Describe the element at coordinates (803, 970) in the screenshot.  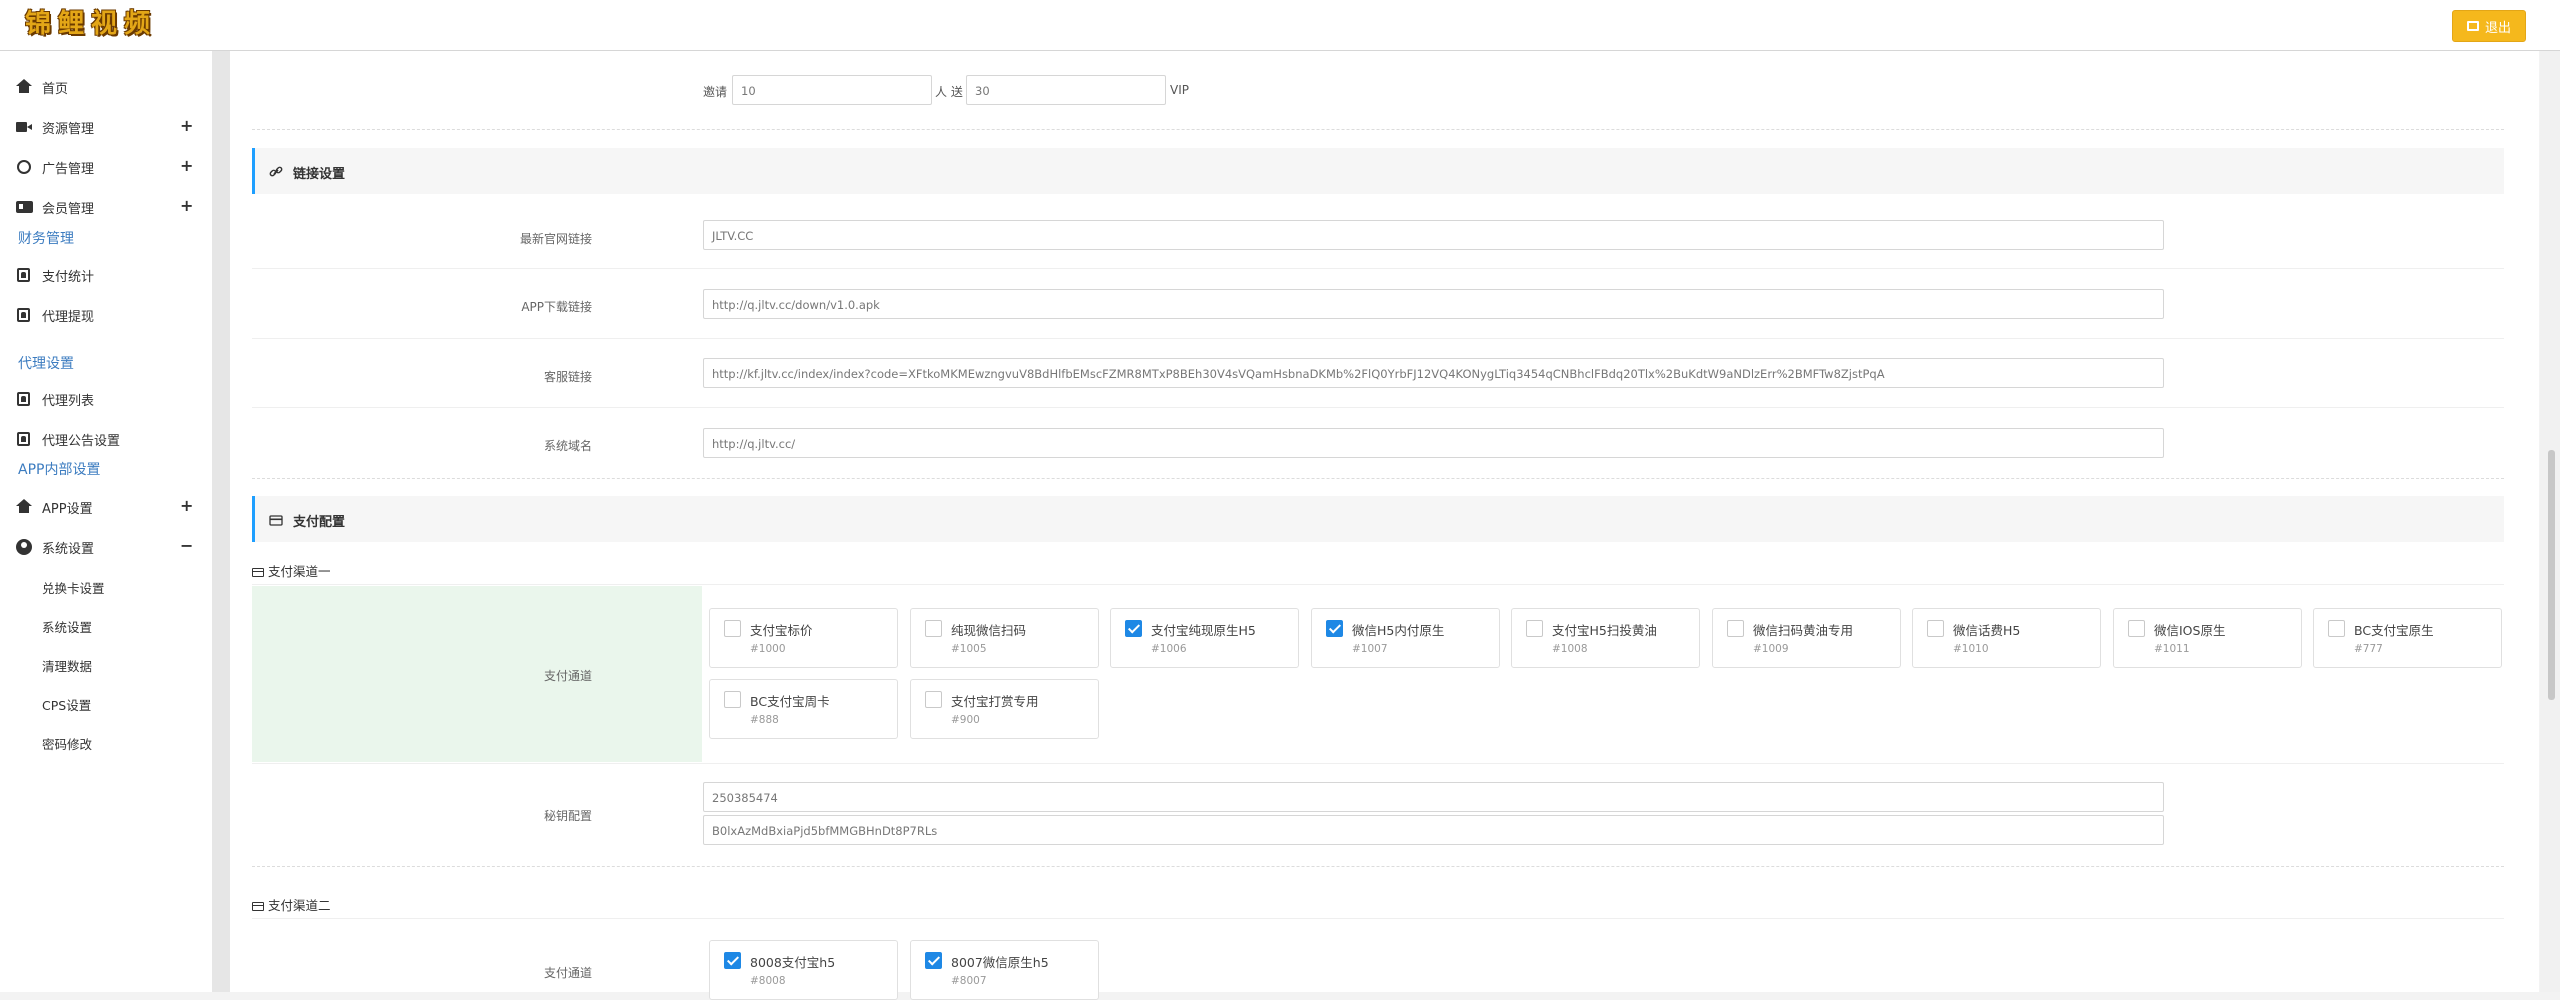
I see `payment-option-card: 8008支付宝h5 #8008` at that location.